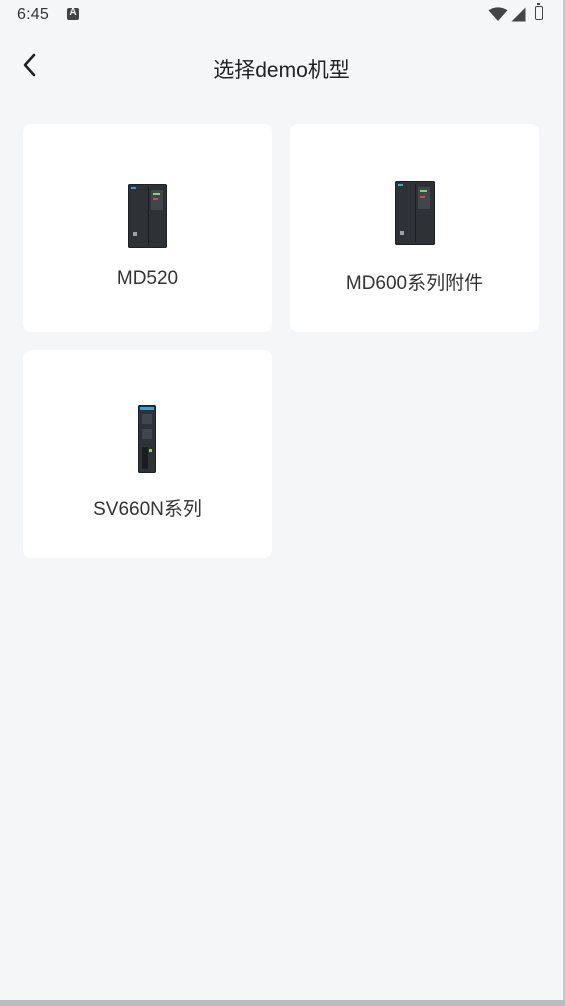 The height and width of the screenshot is (1006, 565). What do you see at coordinates (73, 13) in the screenshot?
I see `notification-a-icon` at bounding box center [73, 13].